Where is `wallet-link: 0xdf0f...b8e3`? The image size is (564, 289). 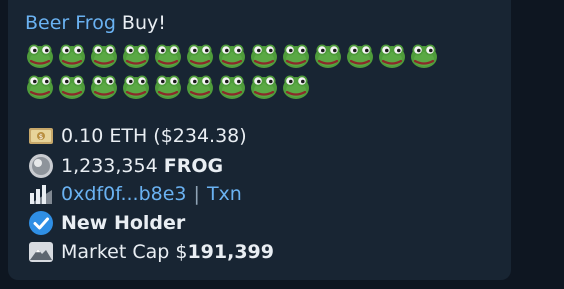
wallet-link: 0xdf0f...b8e3 is located at coordinates (124, 194).